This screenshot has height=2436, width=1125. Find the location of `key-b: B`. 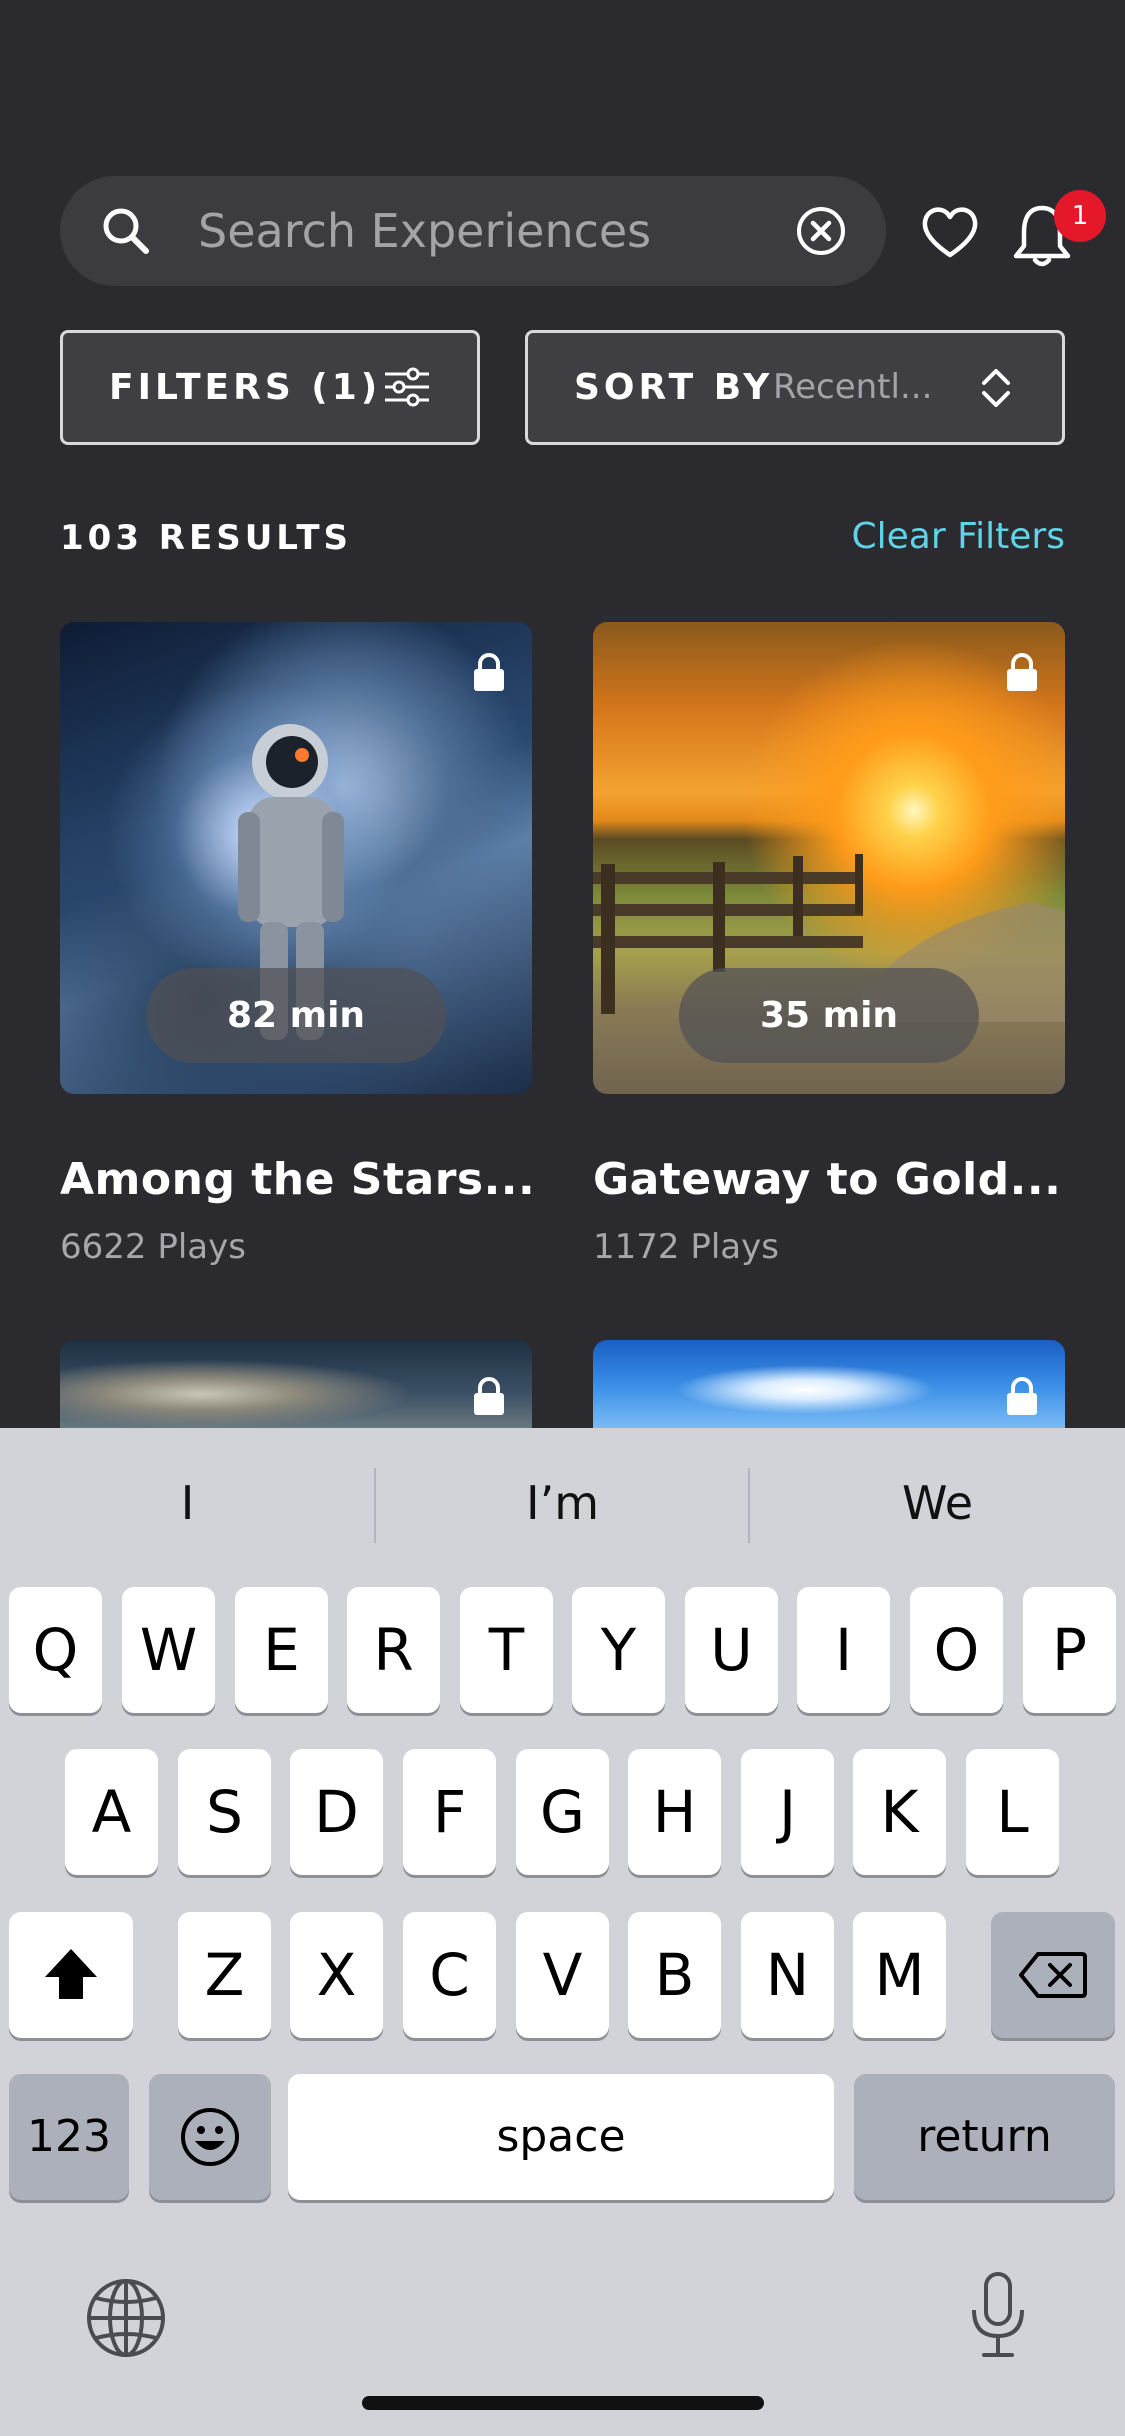

key-b: B is located at coordinates (674, 1975).